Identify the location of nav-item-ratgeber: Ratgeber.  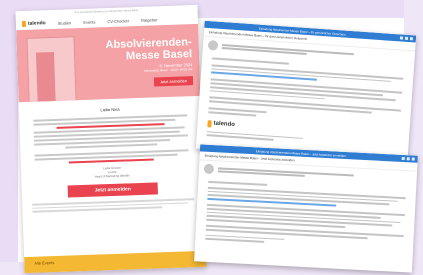
(149, 20).